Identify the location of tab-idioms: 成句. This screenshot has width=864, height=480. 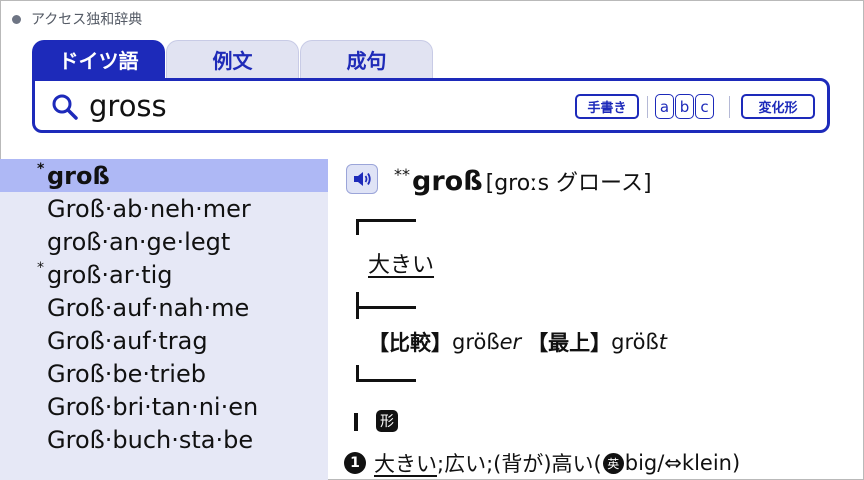
(366, 59).